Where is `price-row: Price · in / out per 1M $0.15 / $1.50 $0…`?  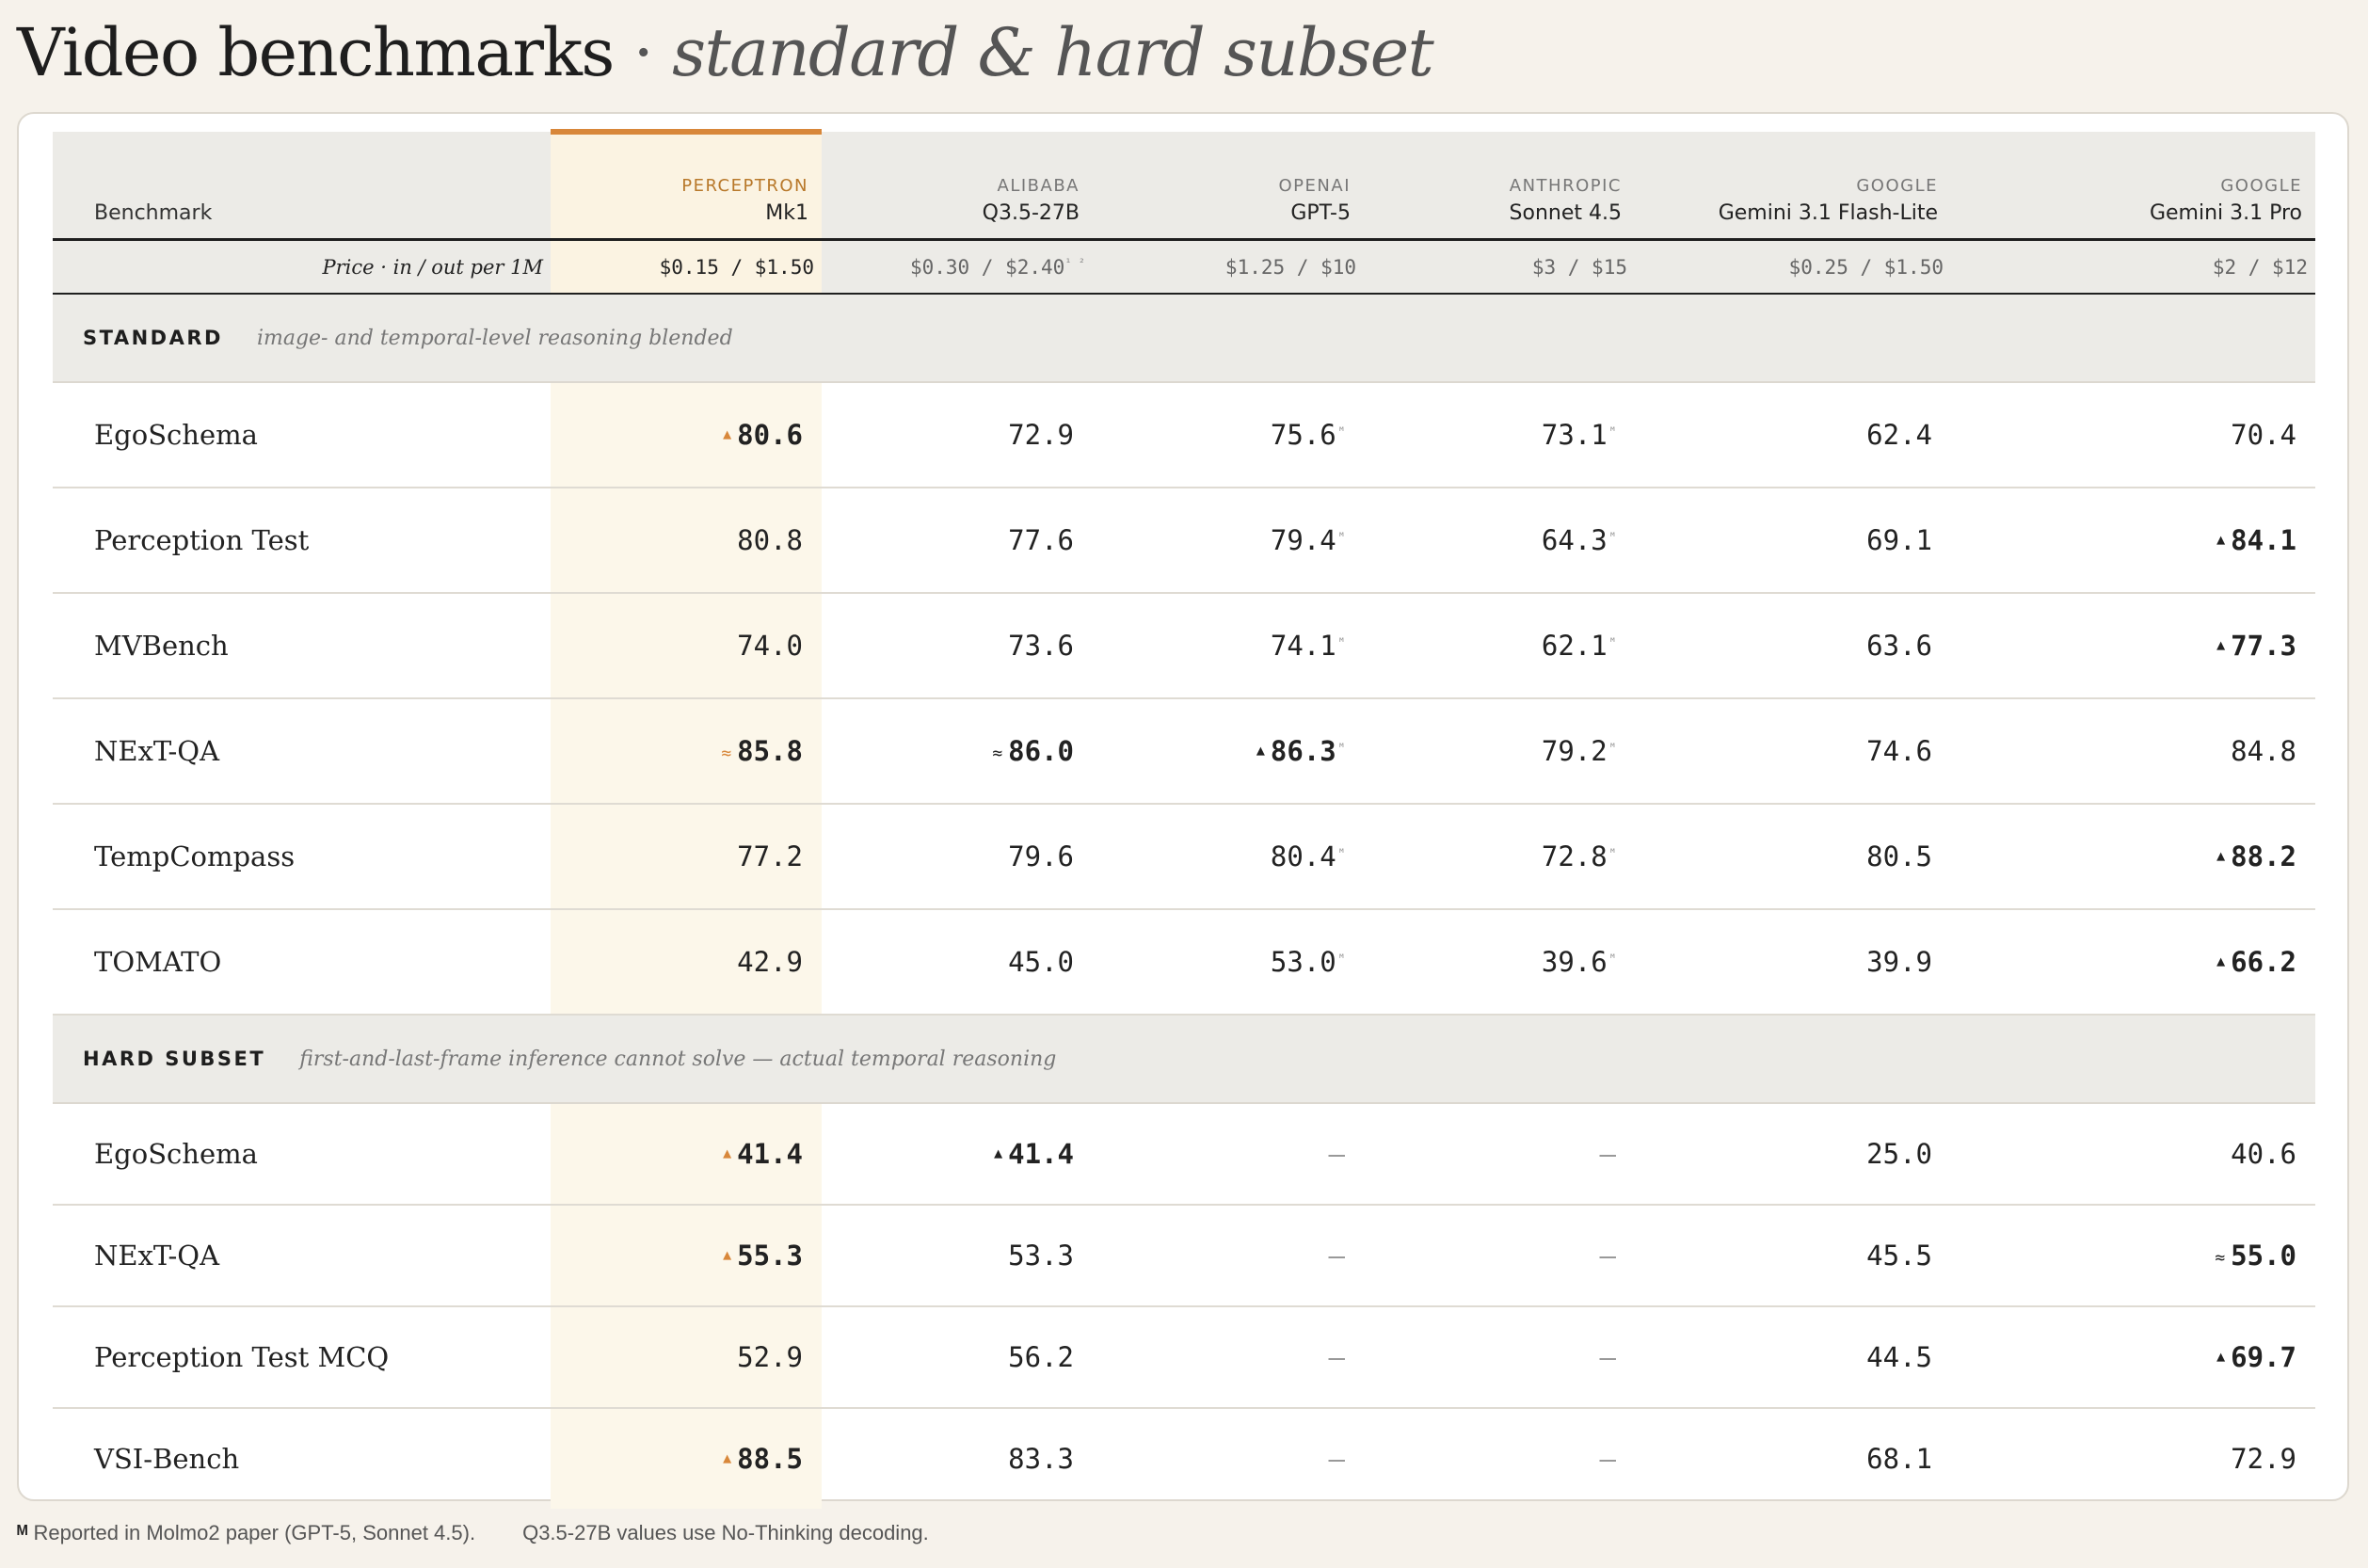
price-row: Price · in / out per 1M $0.15 / $1.50 $0… is located at coordinates (1184, 267).